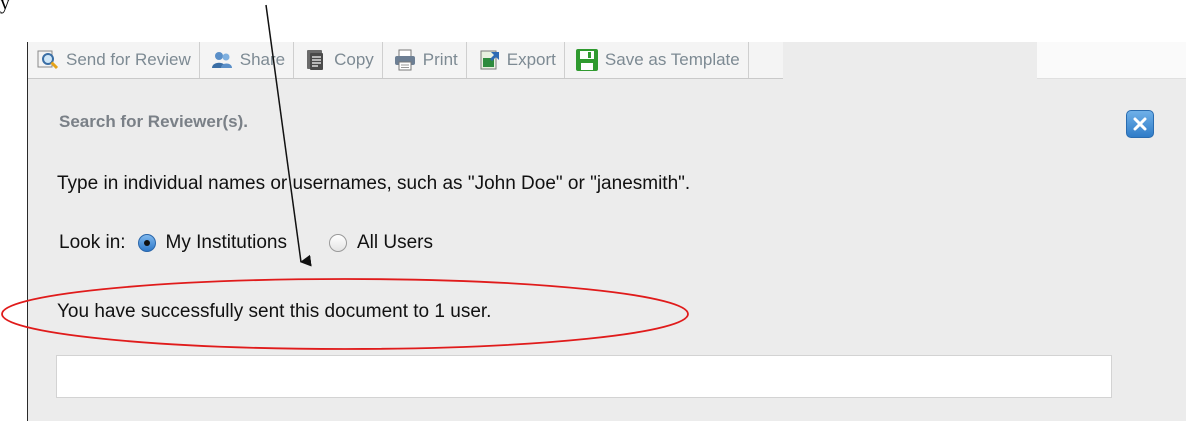 The width and height of the screenshot is (1186, 422). What do you see at coordinates (1111, 60) in the screenshot?
I see `toolbar-empty-area` at bounding box center [1111, 60].